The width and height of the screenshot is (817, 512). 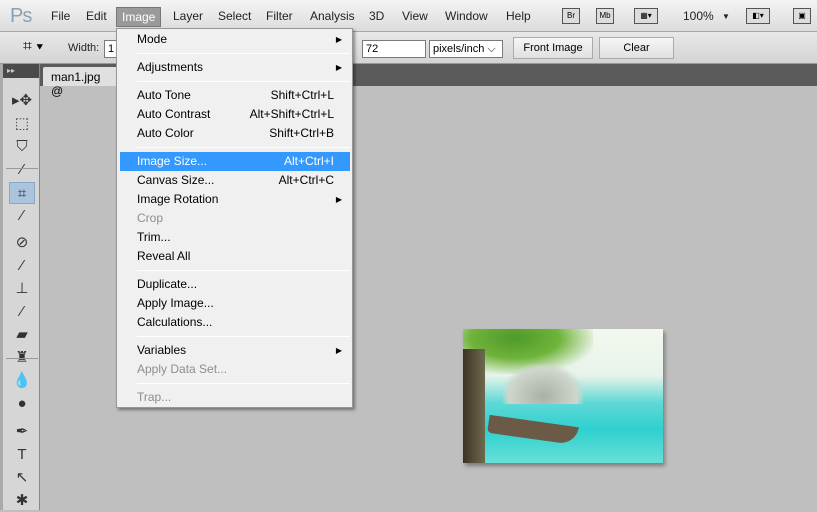 What do you see at coordinates (170, 67) in the screenshot?
I see `menu-item-label: Adjustments` at bounding box center [170, 67].